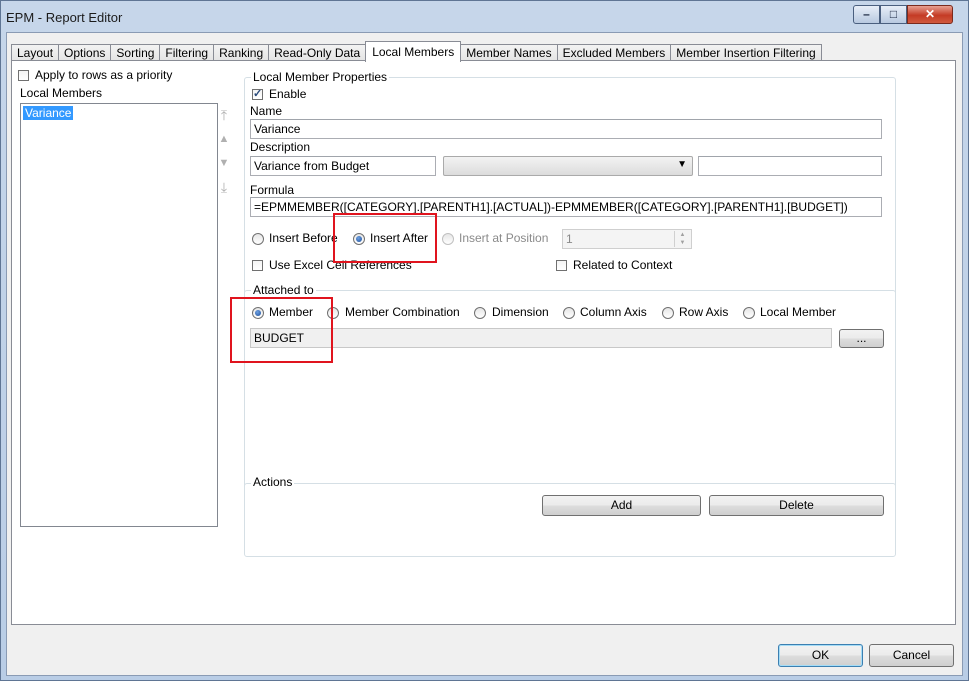 The width and height of the screenshot is (969, 681). Describe the element at coordinates (480, 313) in the screenshot. I see `attached-dimension-radio` at that location.